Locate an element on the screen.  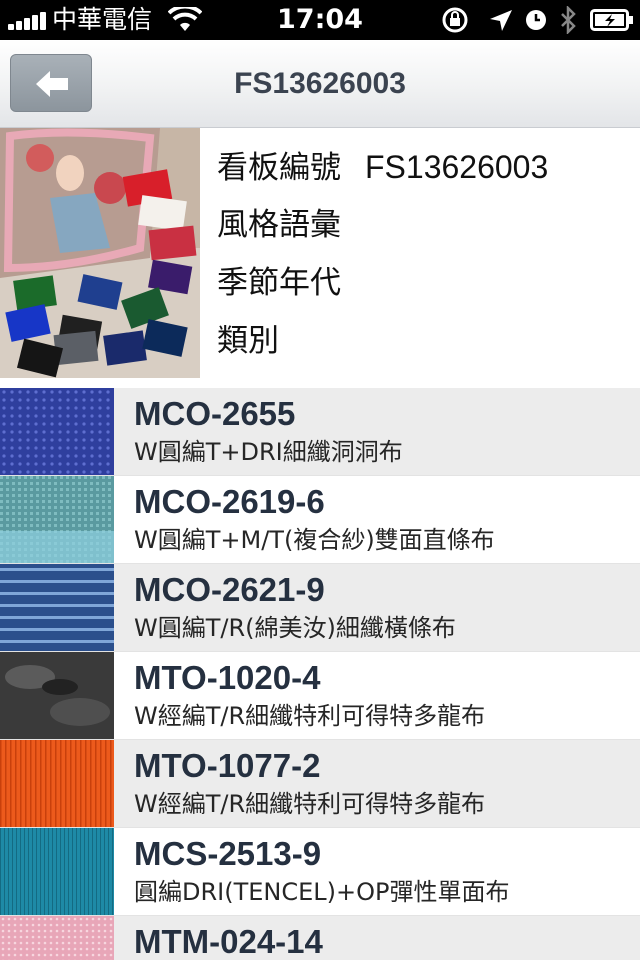
board-number-label: 看板編號 is located at coordinates (279, 168).